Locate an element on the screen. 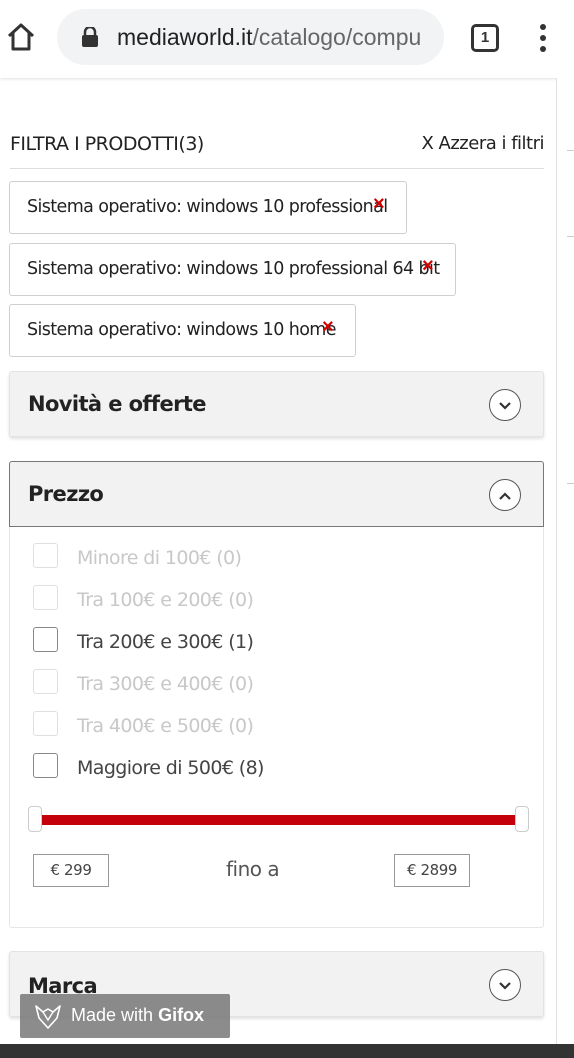  browser-toolbar: mediaworld.it/catalogo/compu 1 is located at coordinates (287, 39).